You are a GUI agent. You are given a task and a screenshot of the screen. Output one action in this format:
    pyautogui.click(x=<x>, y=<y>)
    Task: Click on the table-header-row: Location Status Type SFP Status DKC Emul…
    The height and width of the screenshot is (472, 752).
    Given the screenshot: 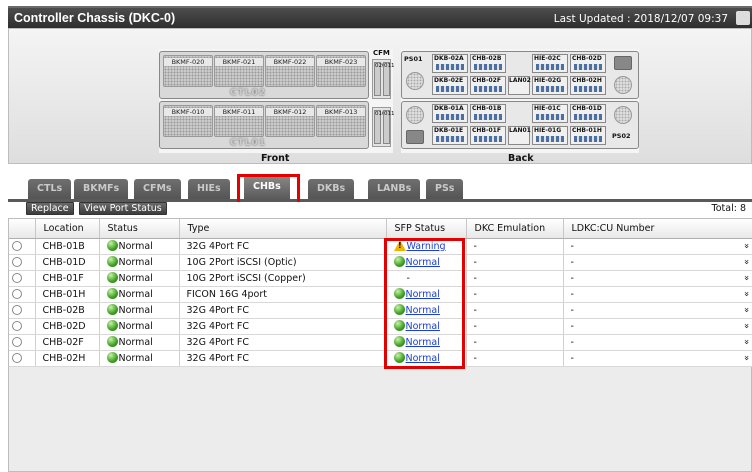 What is the action you would take?
    pyautogui.click(x=380, y=229)
    